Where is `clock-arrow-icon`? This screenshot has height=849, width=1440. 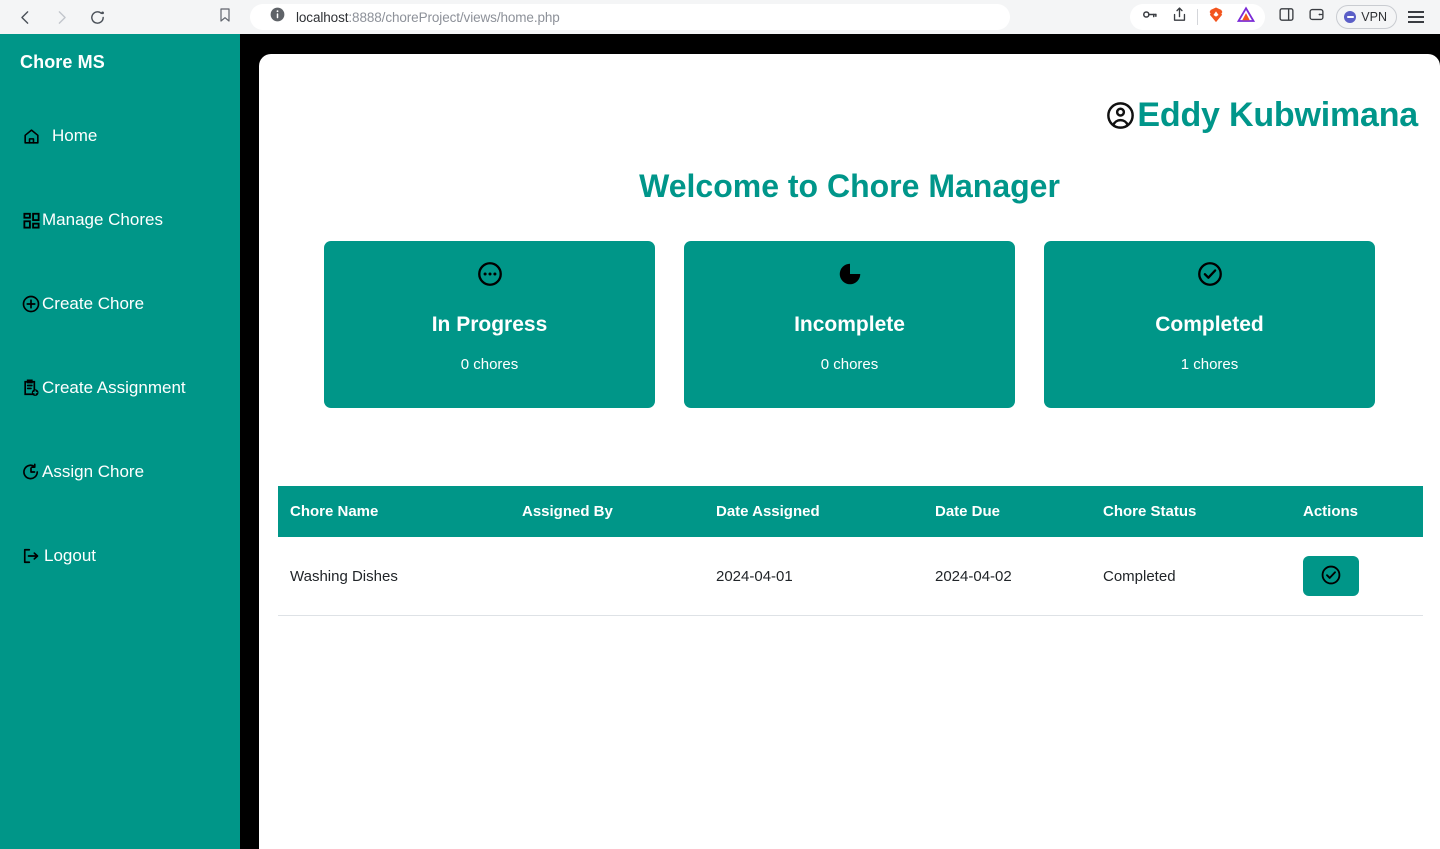
clock-arrow-icon is located at coordinates (31, 472).